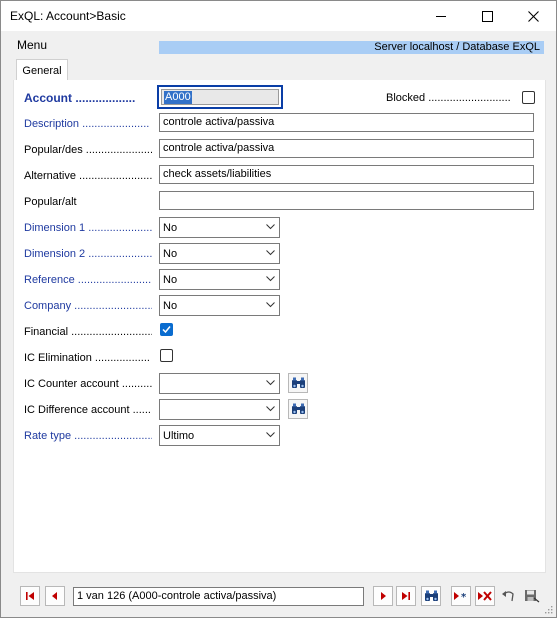 The height and width of the screenshot is (618, 557). I want to click on delete-record-button, so click(485, 596).